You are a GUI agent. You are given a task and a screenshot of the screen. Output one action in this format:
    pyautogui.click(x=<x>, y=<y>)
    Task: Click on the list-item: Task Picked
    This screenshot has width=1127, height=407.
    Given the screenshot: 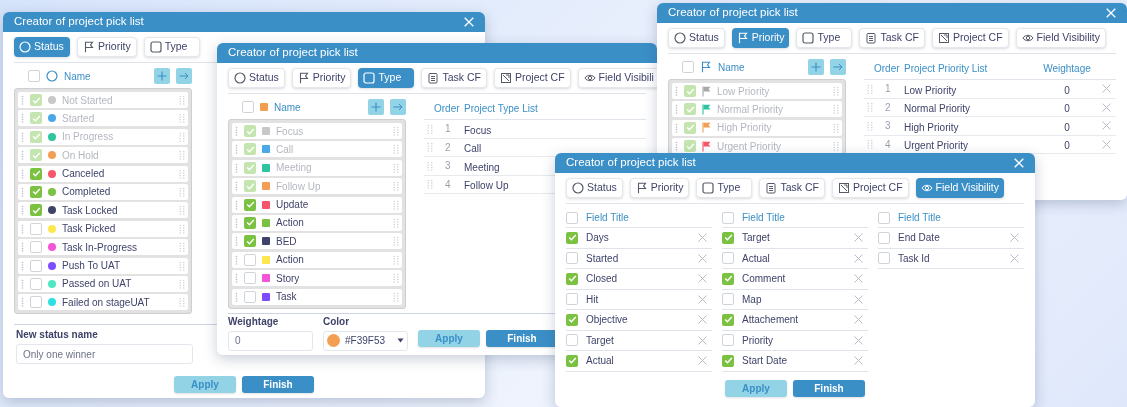 What is the action you would take?
    pyautogui.click(x=103, y=228)
    